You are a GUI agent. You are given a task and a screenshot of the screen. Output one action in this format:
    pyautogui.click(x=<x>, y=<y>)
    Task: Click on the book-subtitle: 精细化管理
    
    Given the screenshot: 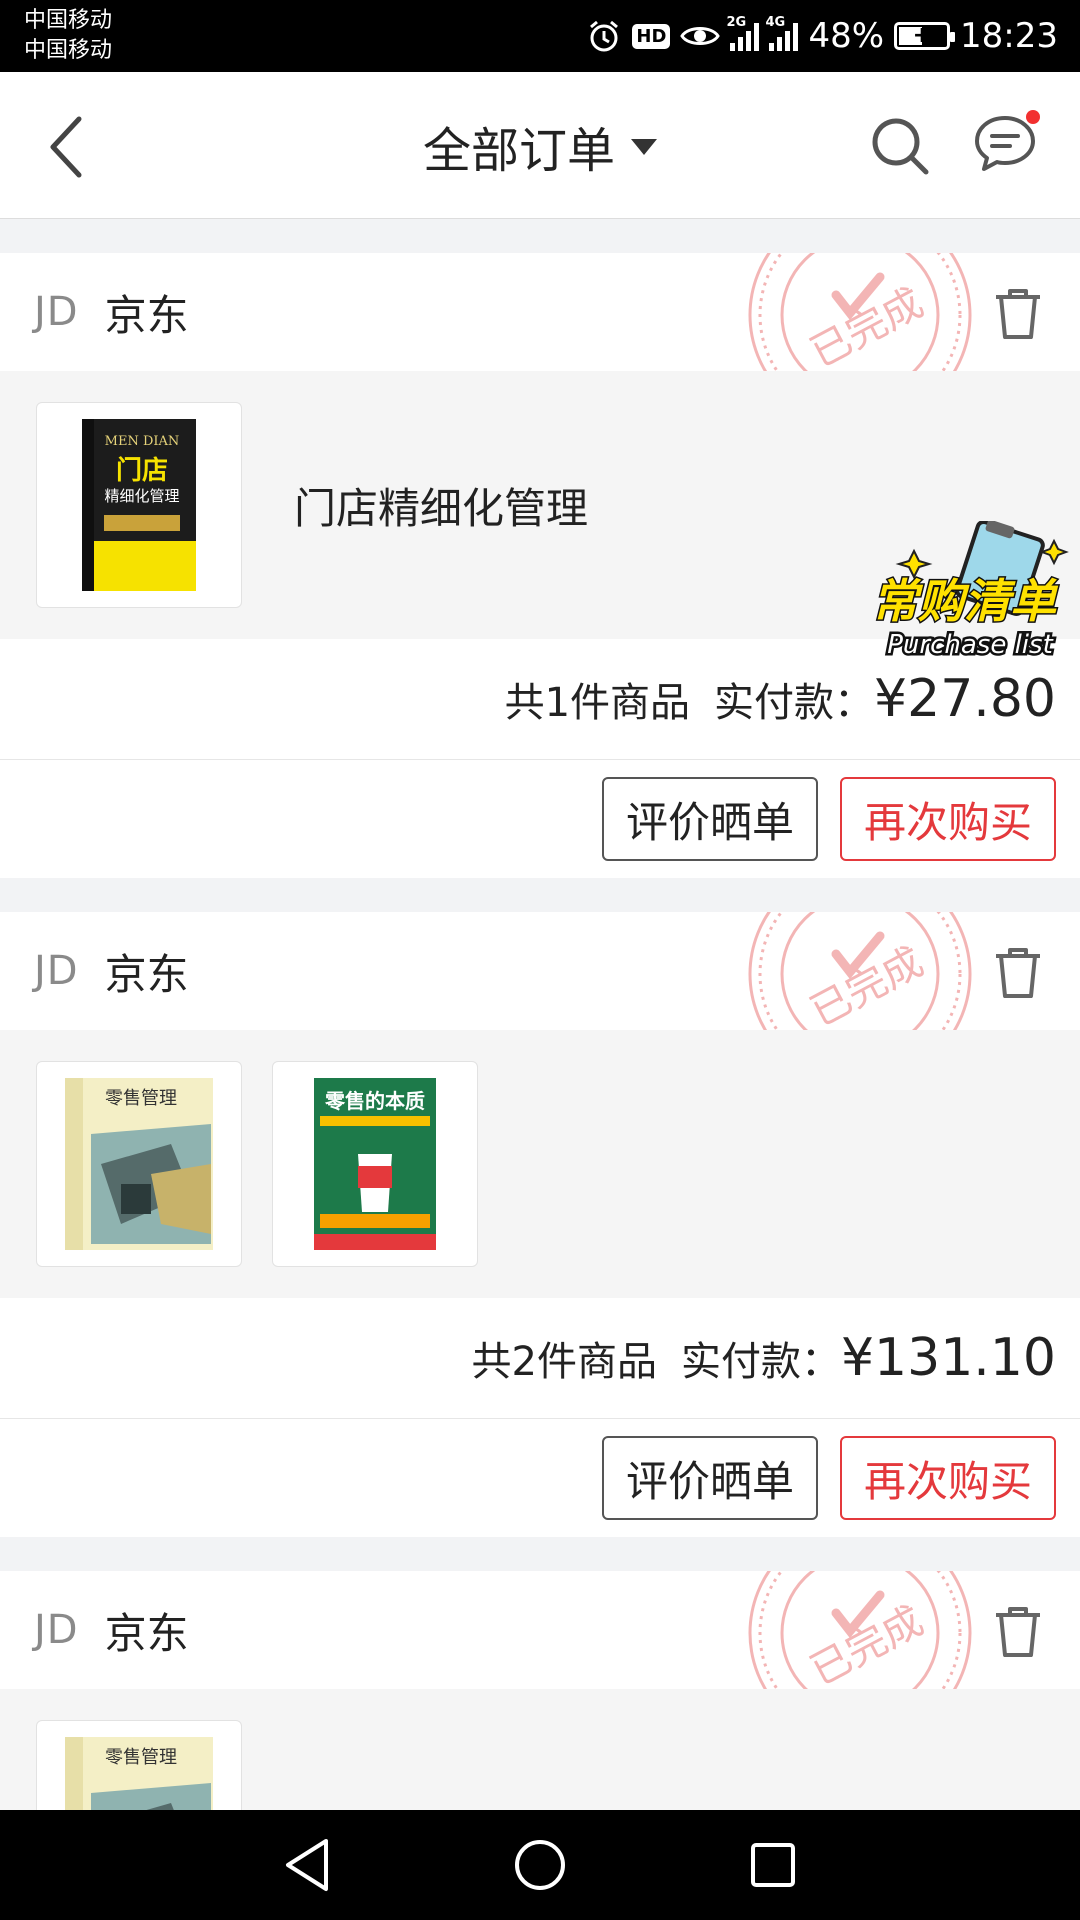 What is the action you would take?
    pyautogui.click(x=141, y=496)
    